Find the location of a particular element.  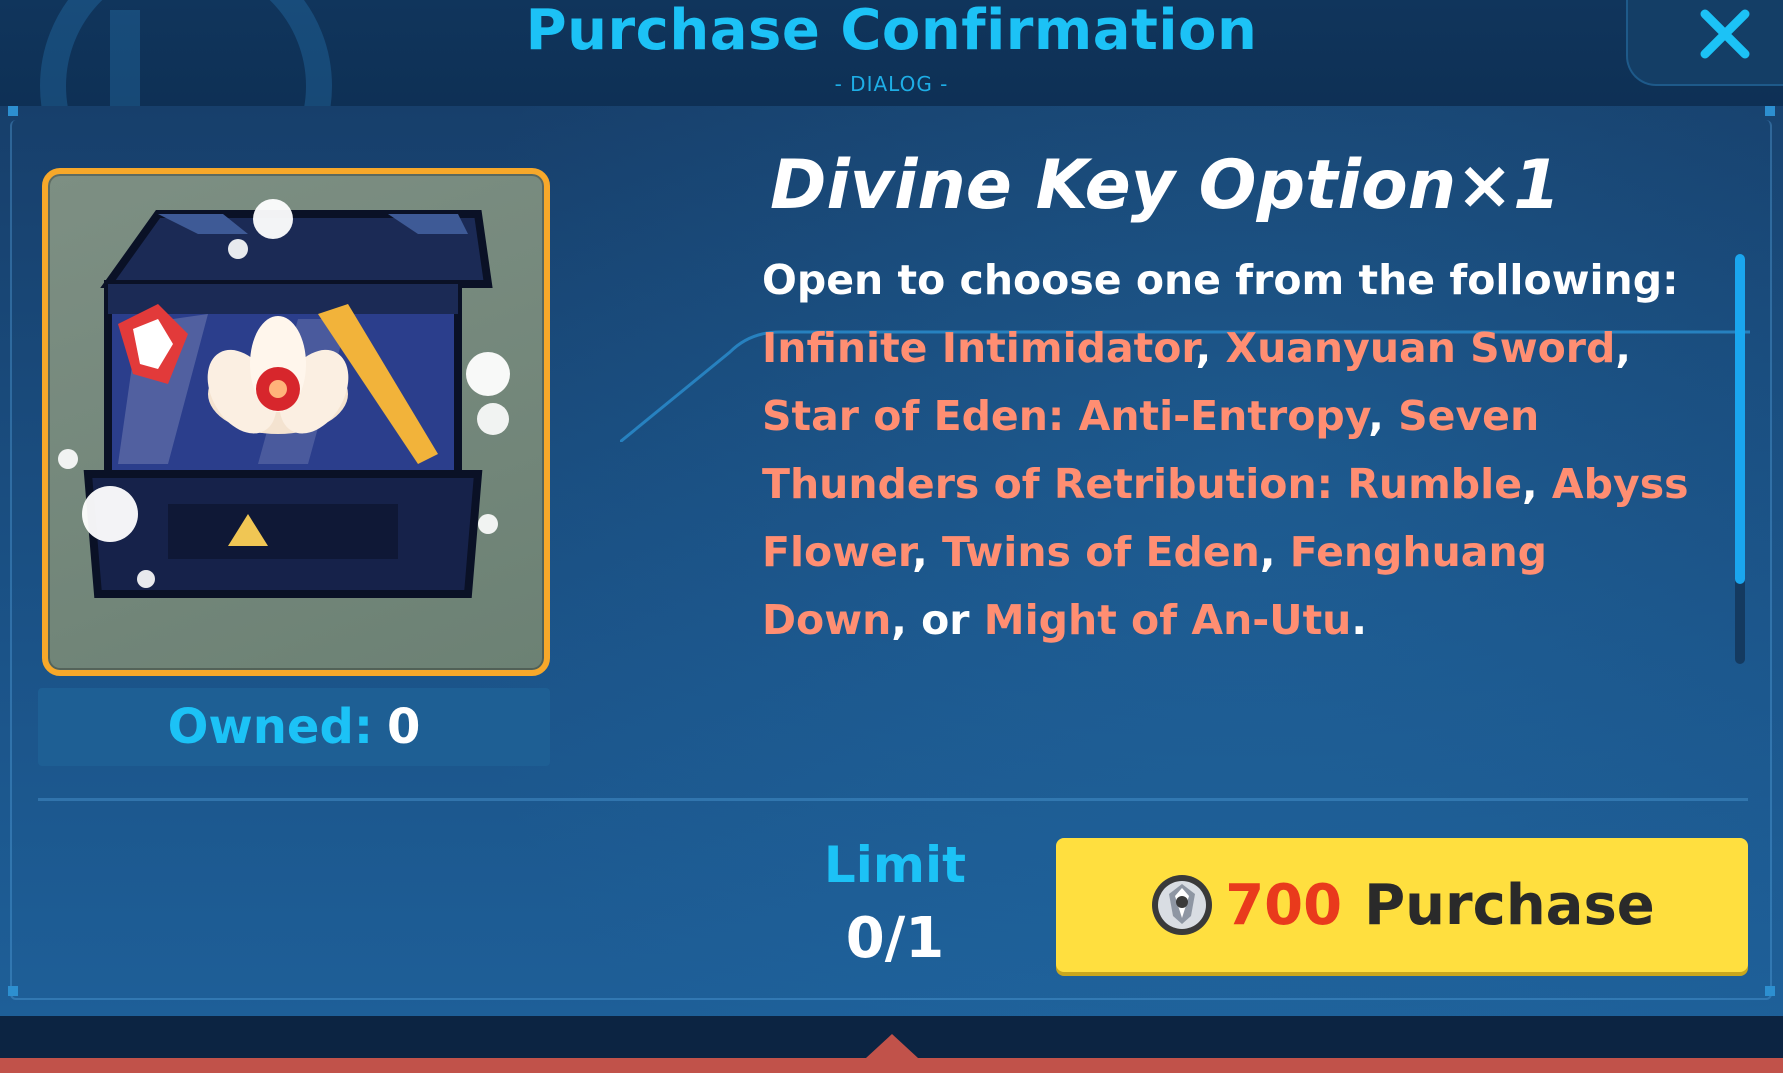

owned-count: Owned: 0 is located at coordinates (294, 727).